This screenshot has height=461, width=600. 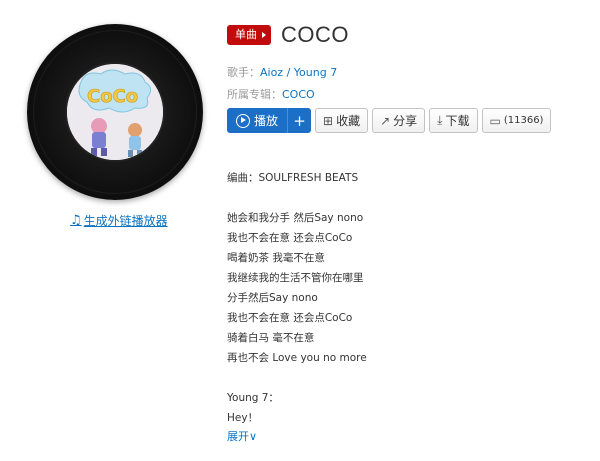 What do you see at coordinates (243, 418) in the screenshot?
I see `lyric-line: Hey！` at bounding box center [243, 418].